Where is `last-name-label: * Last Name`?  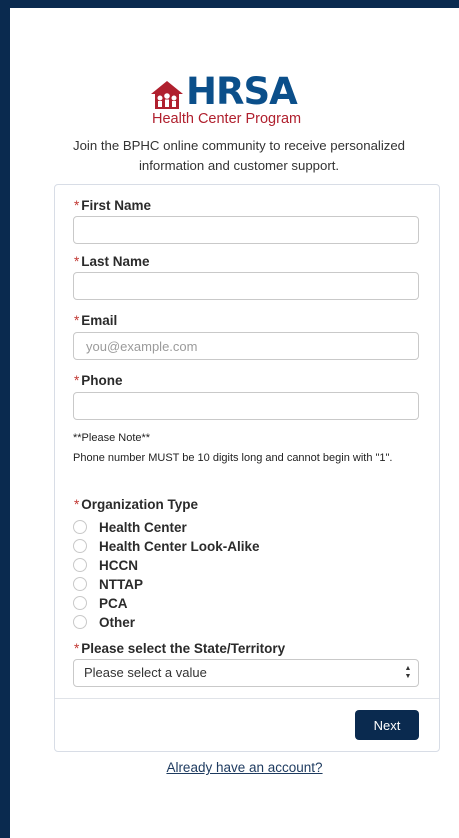
last-name-label: * Last Name is located at coordinates (112, 261).